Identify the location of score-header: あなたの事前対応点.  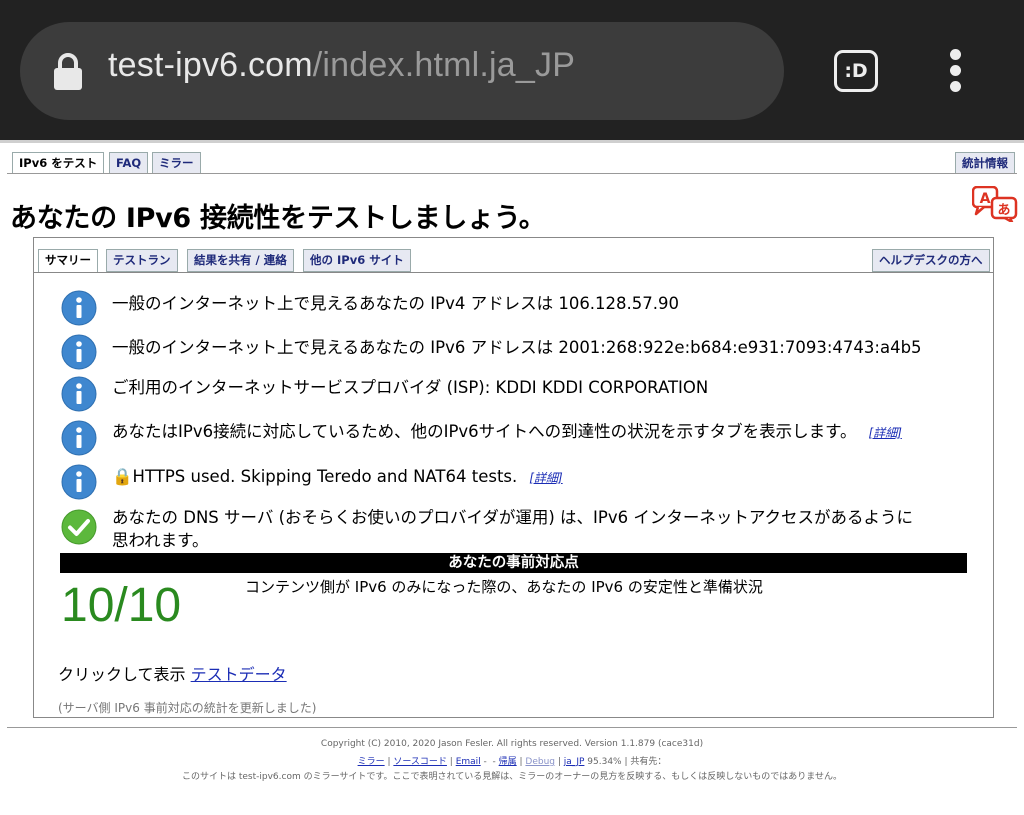
(513, 563).